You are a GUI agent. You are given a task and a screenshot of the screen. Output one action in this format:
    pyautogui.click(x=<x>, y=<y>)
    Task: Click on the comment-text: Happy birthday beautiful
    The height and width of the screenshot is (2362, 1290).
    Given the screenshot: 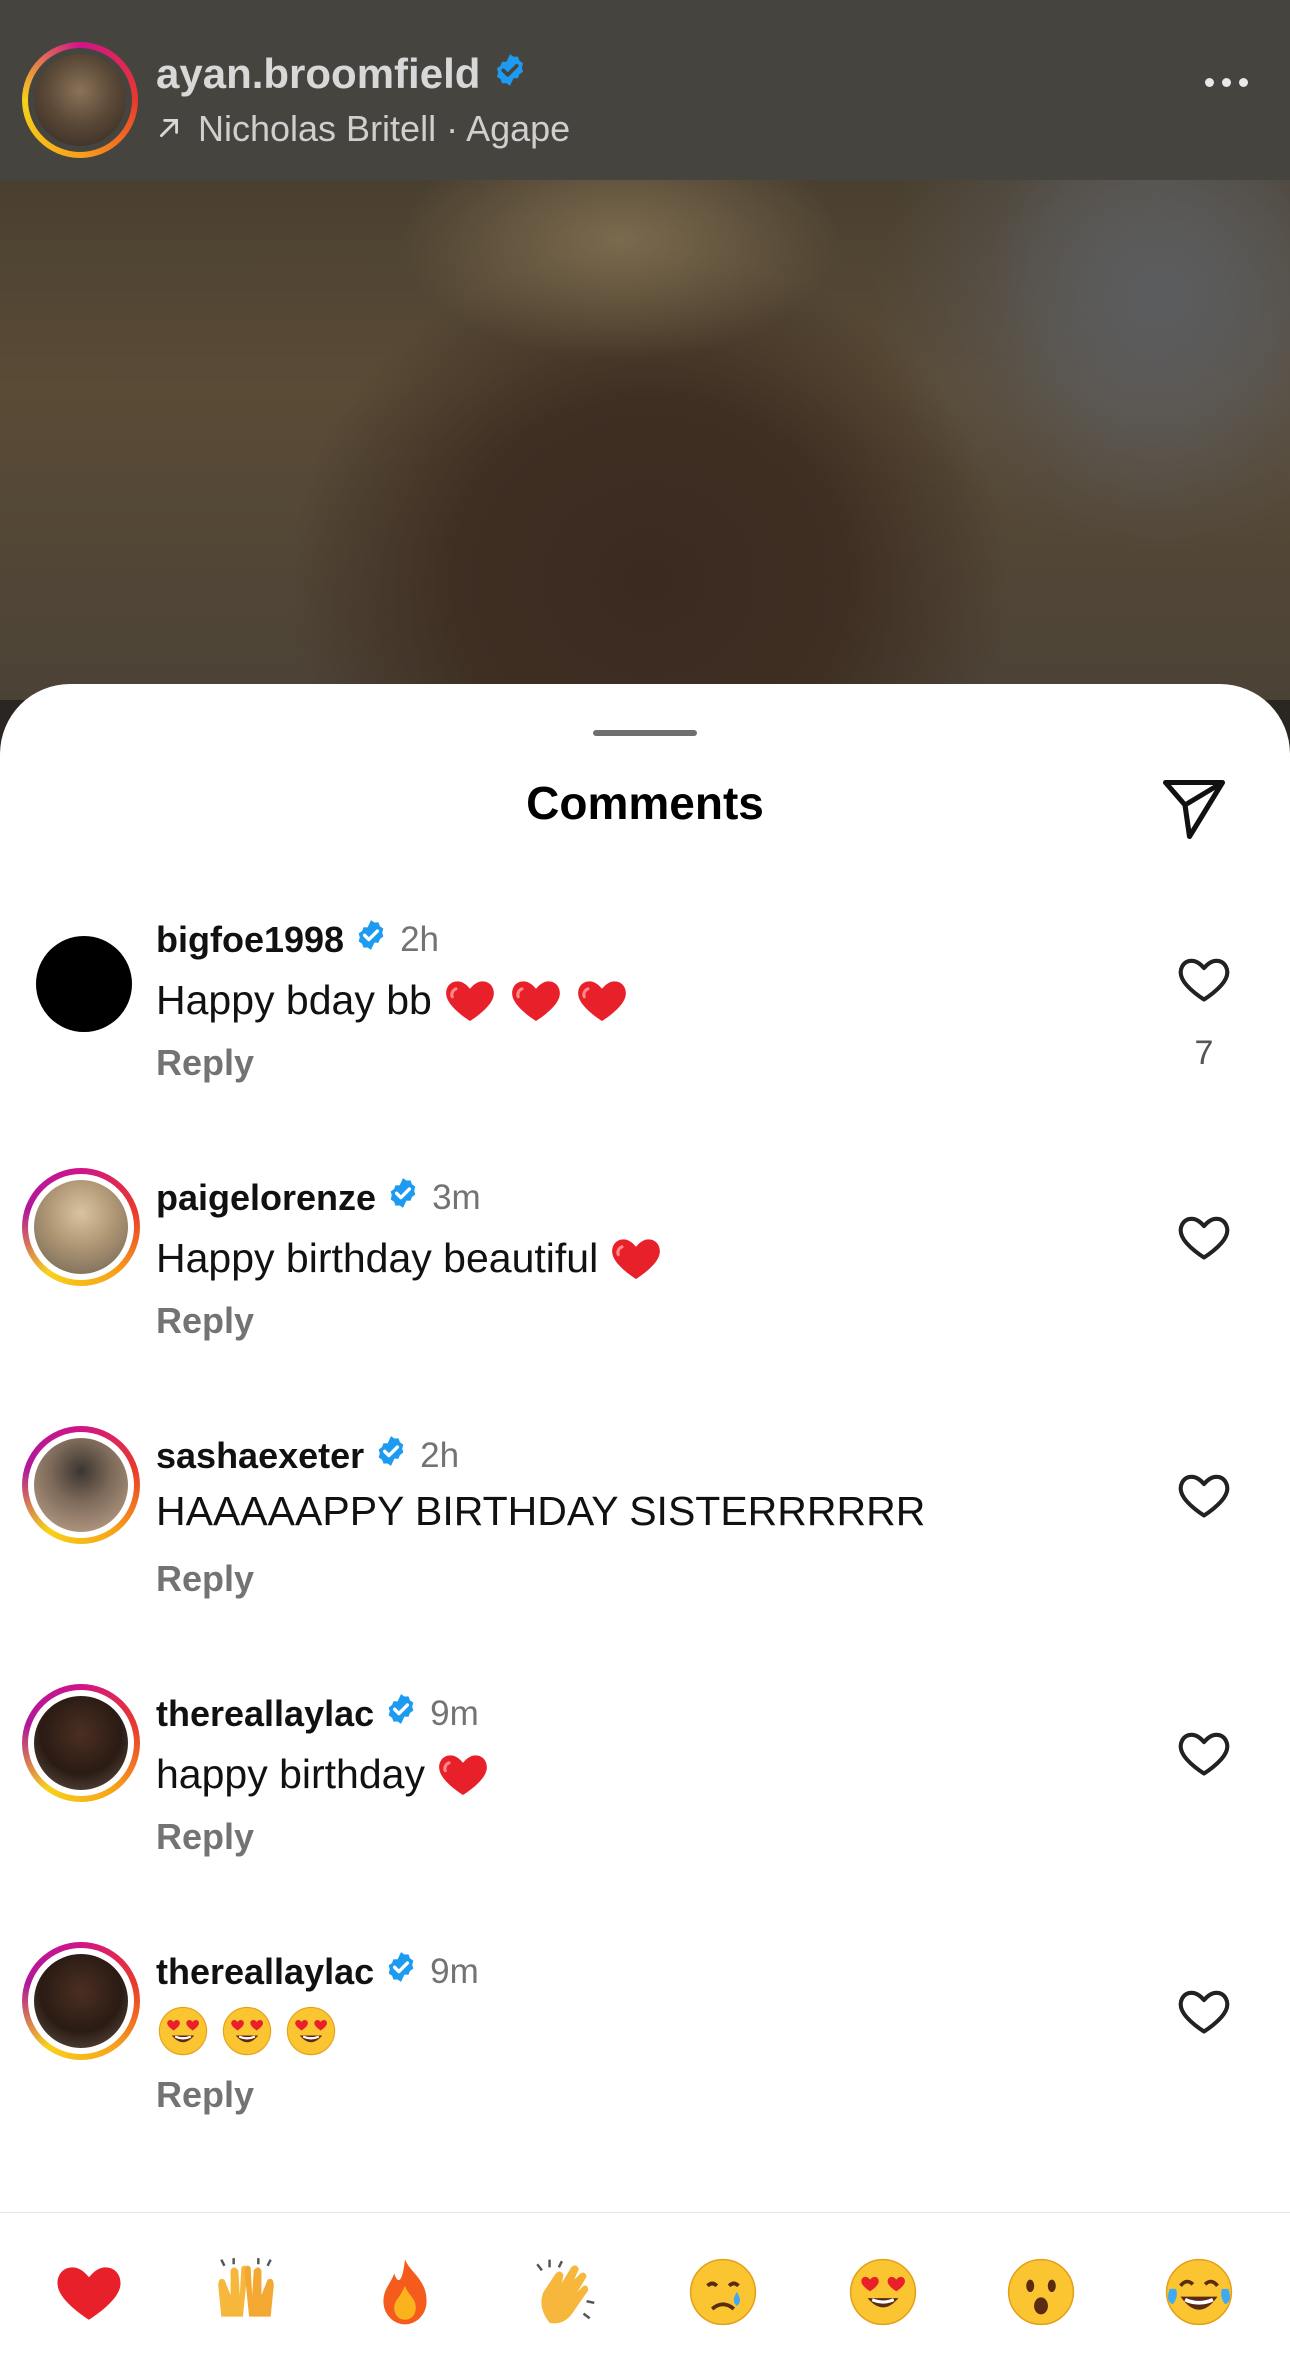 What is the action you would take?
    pyautogui.click(x=377, y=1257)
    